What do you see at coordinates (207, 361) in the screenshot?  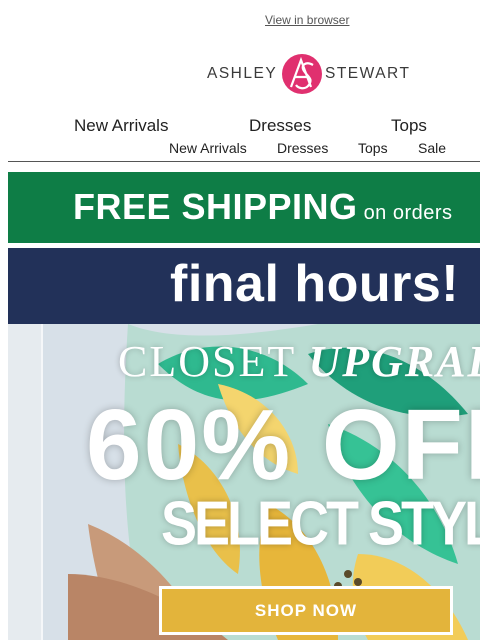 I see `closet-word: CLOSET` at bounding box center [207, 361].